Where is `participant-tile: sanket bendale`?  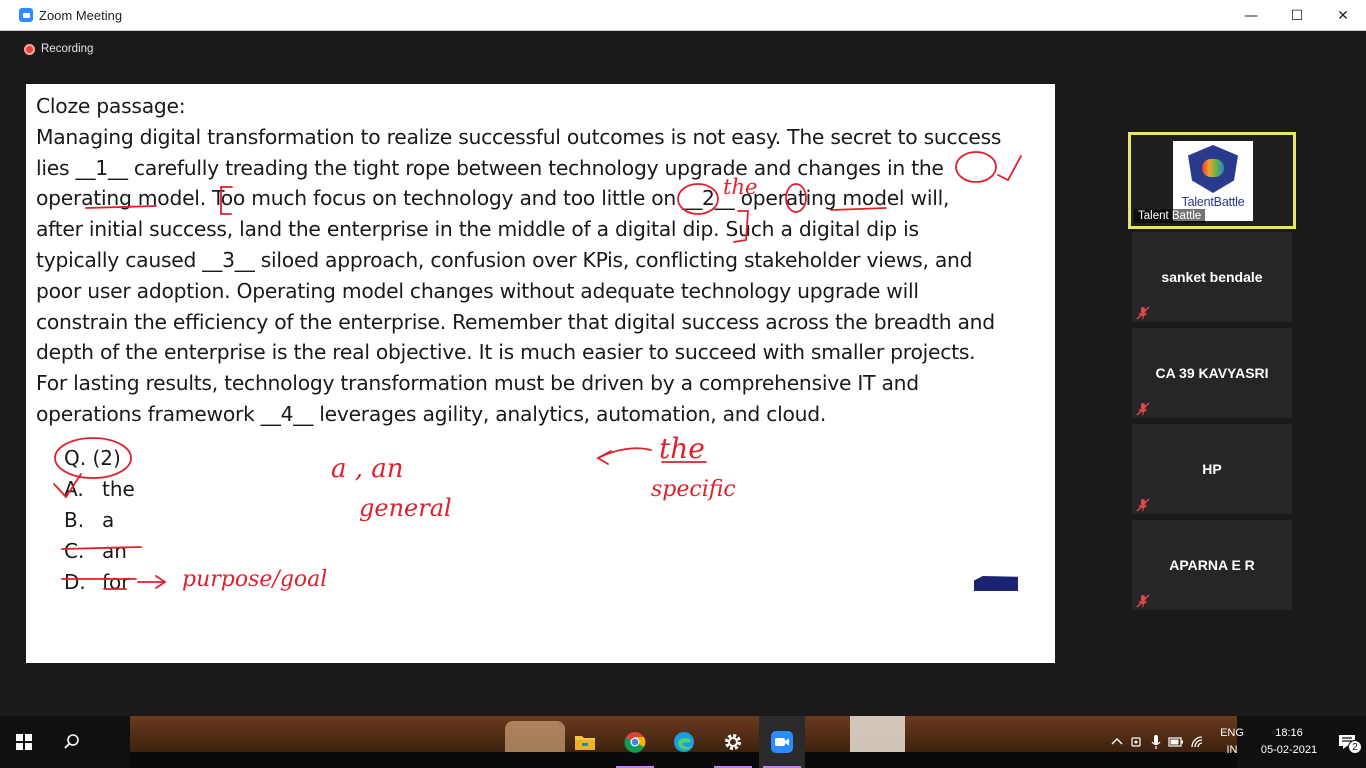
participant-tile: sanket bendale is located at coordinates (1212, 277).